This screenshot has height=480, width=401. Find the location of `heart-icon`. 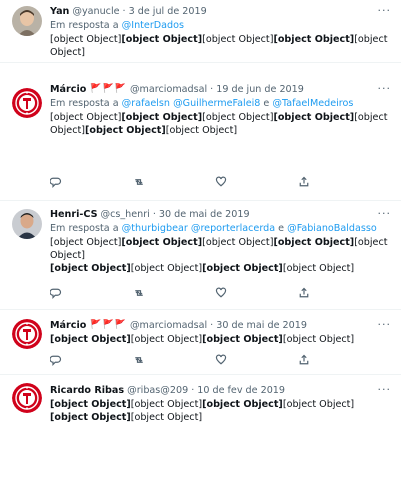

heart-icon is located at coordinates (221, 181).